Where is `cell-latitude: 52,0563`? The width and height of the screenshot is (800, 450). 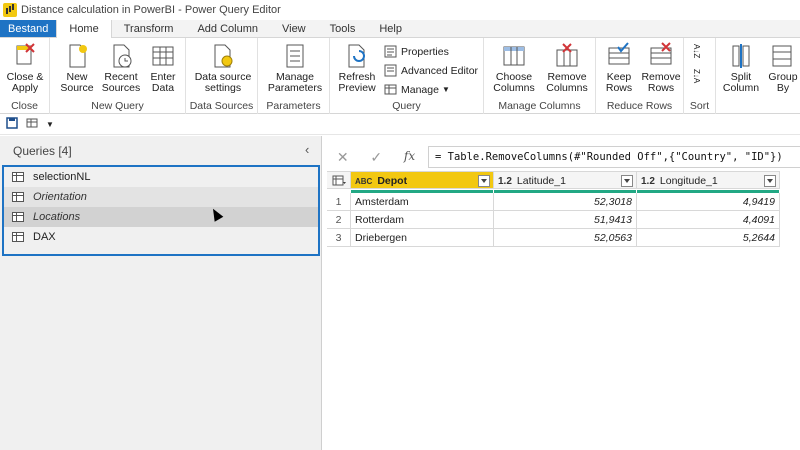 cell-latitude: 52,0563 is located at coordinates (565, 238).